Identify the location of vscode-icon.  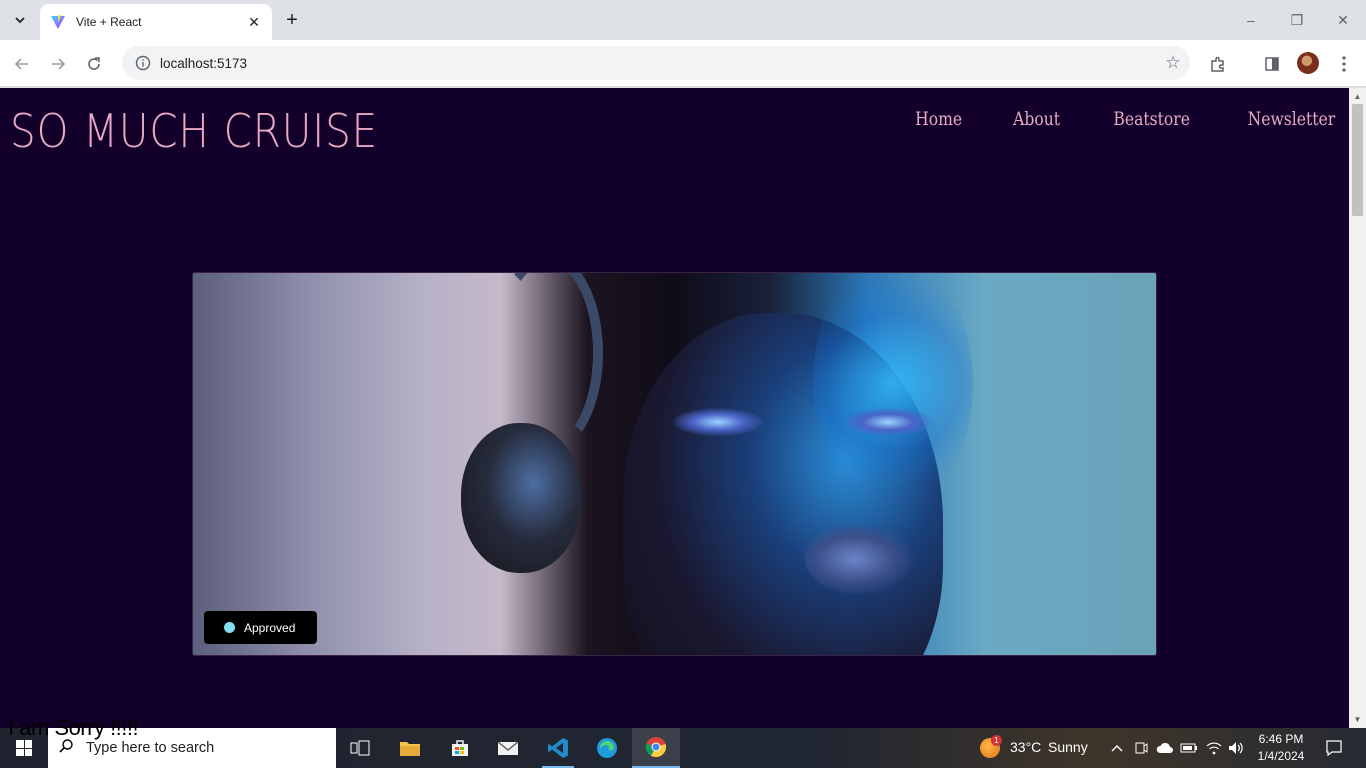
(558, 748).